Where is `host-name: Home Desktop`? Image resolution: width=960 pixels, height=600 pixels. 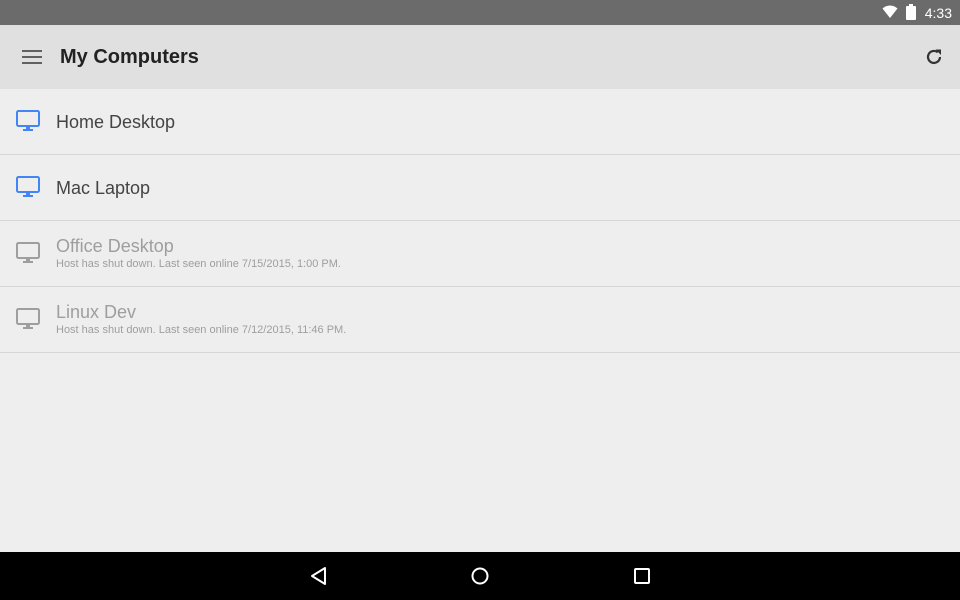 host-name: Home Desktop is located at coordinates (116, 122).